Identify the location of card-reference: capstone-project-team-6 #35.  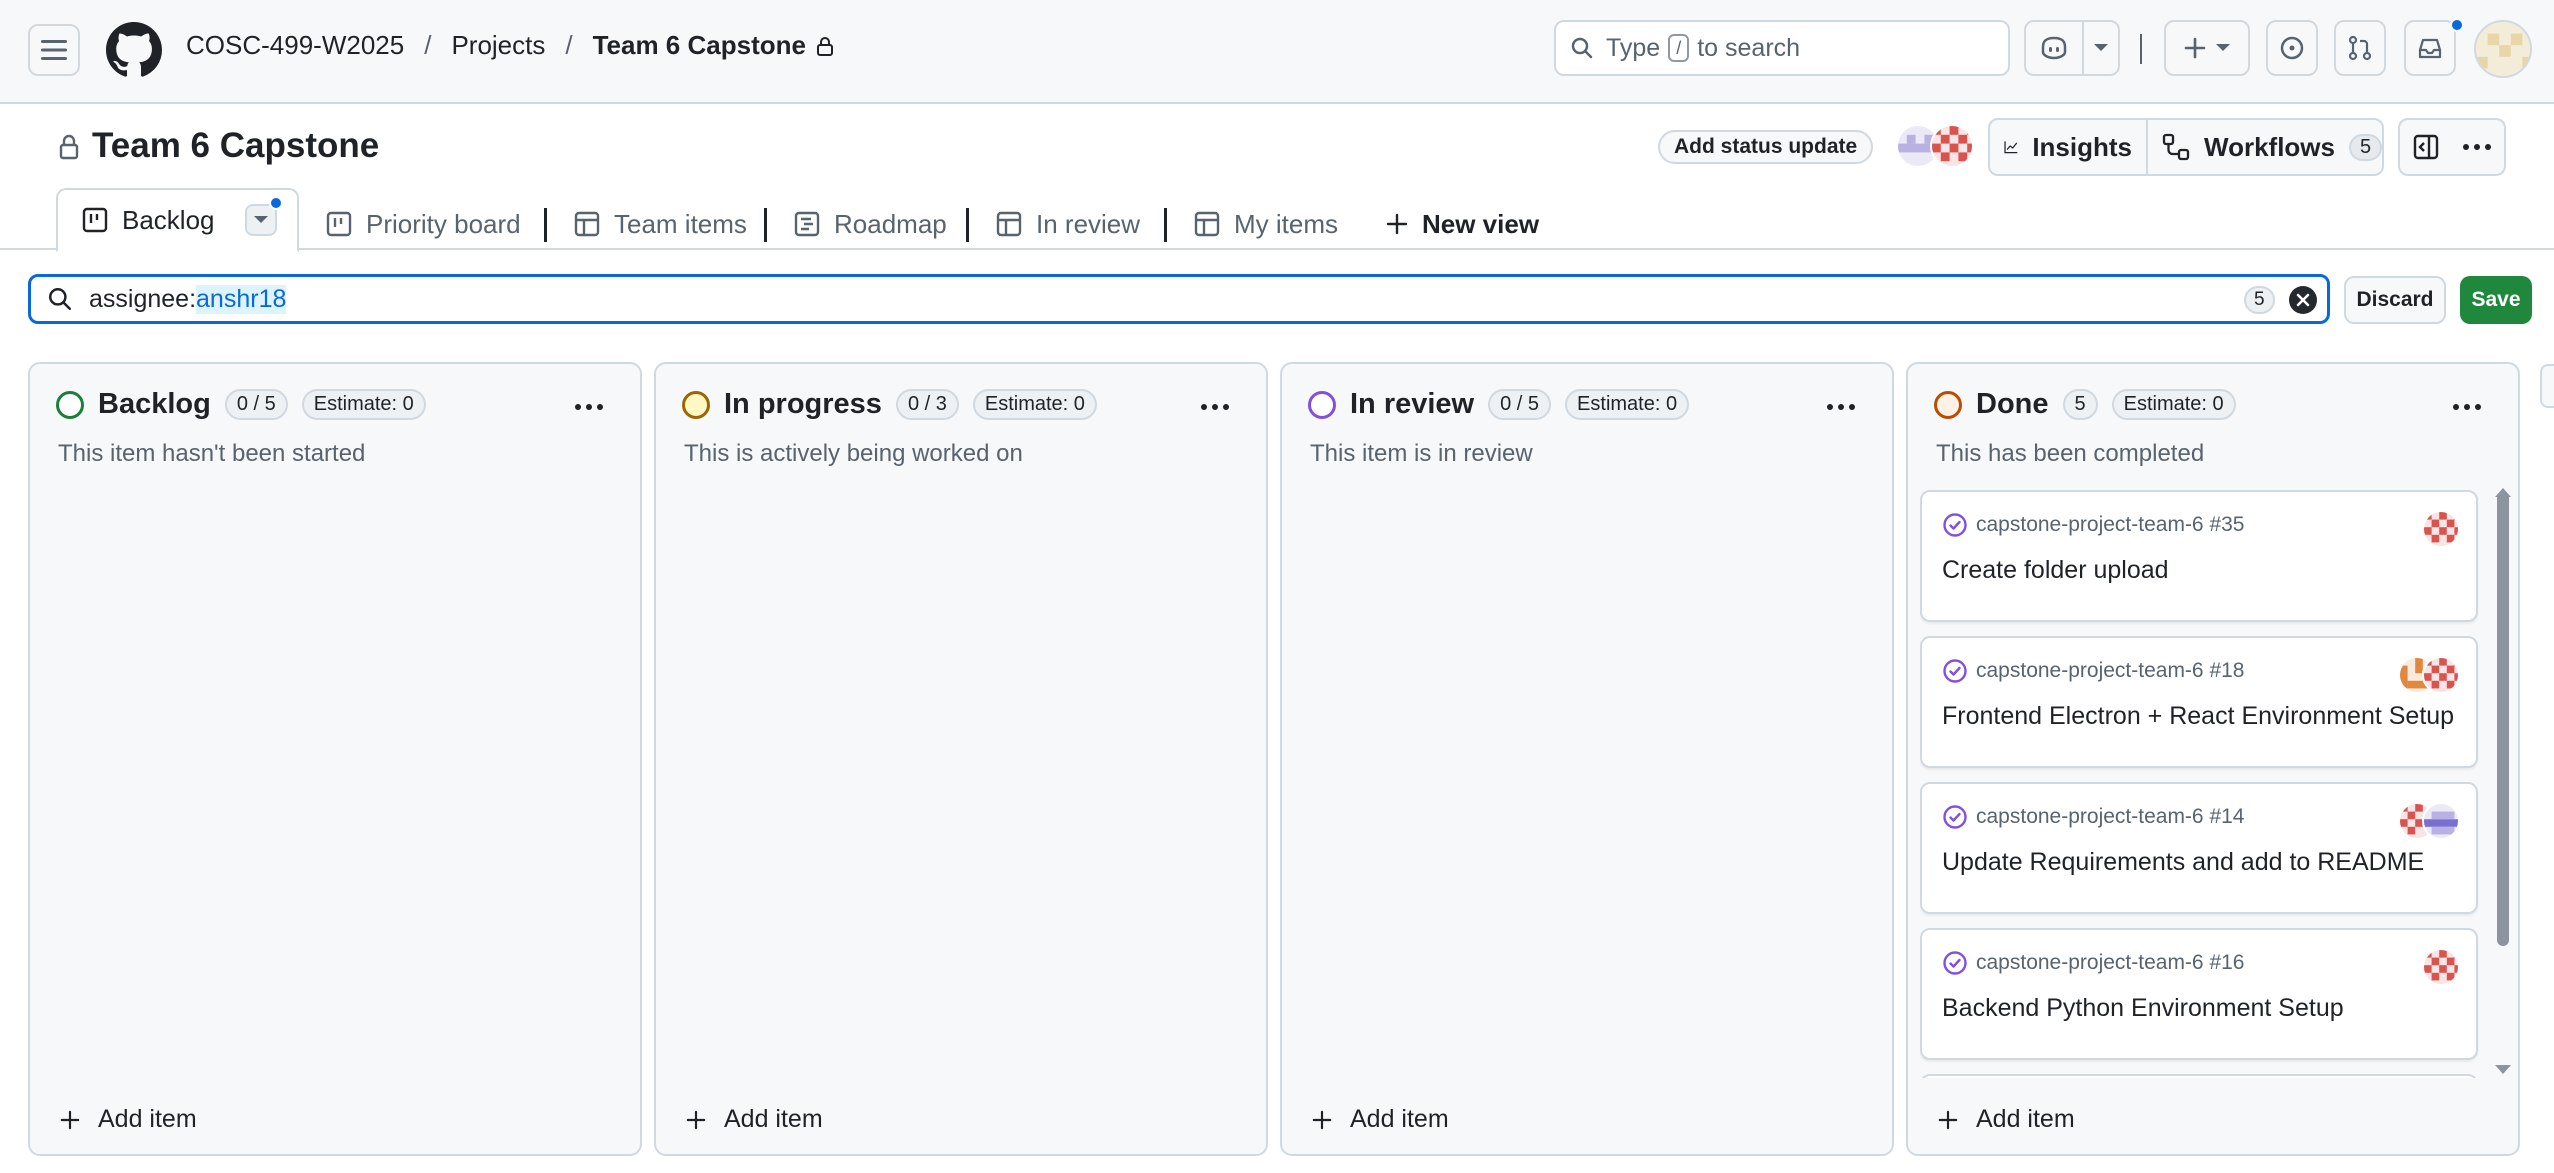
(2110, 525).